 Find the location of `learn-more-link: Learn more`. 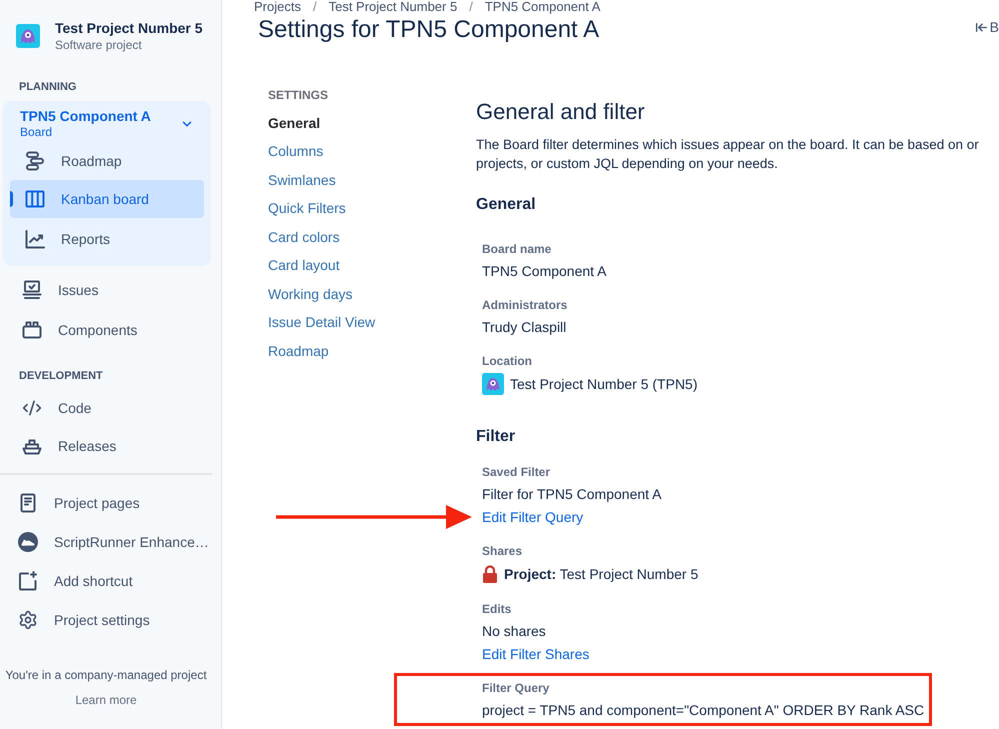

learn-more-link: Learn more is located at coordinates (106, 700).